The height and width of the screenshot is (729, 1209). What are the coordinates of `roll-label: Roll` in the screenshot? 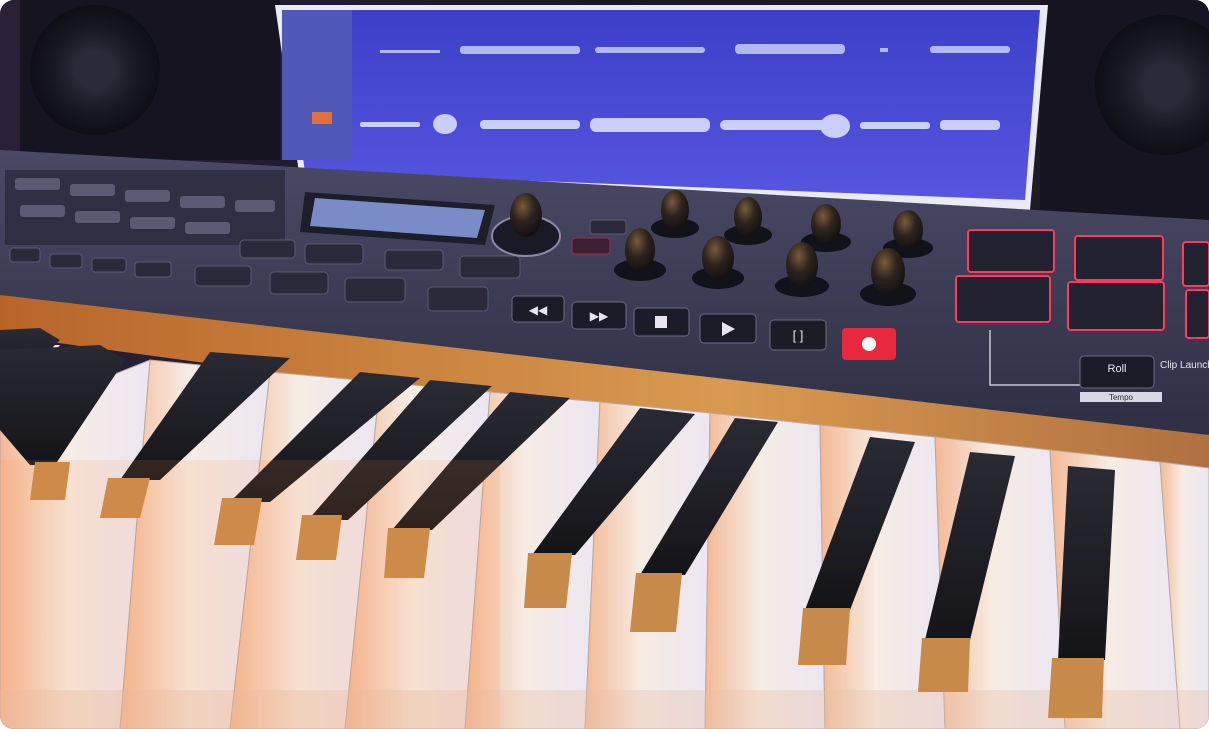 It's located at (1117, 369).